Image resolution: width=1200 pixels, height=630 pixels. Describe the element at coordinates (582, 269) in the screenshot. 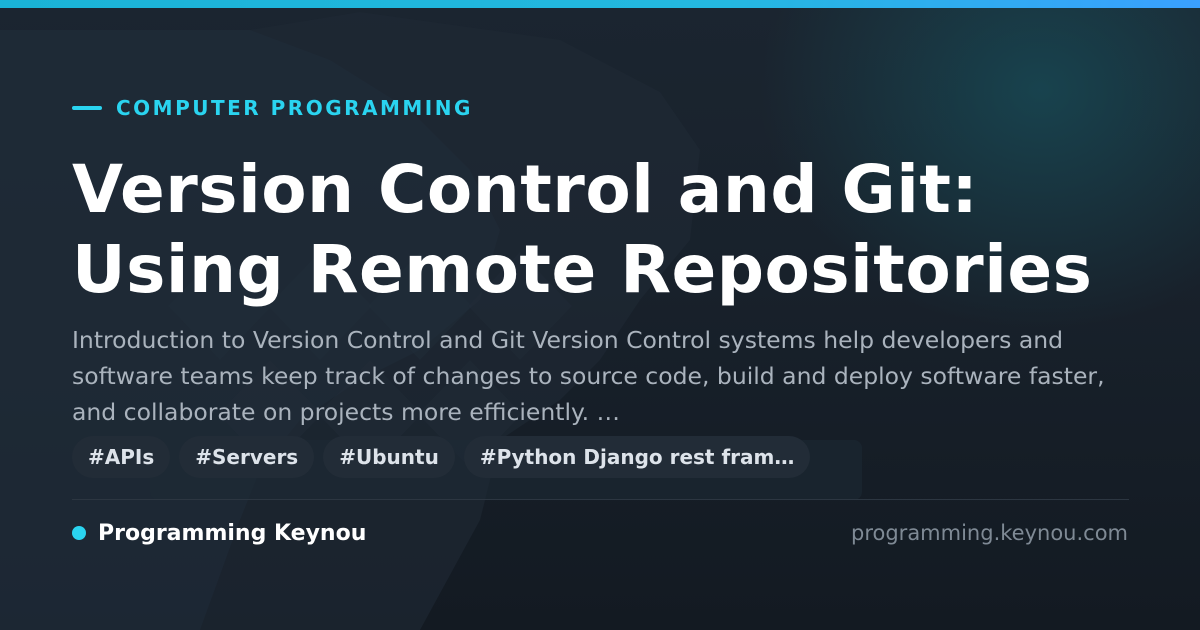

I see `title-line-2: Using Remote Repositories` at that location.